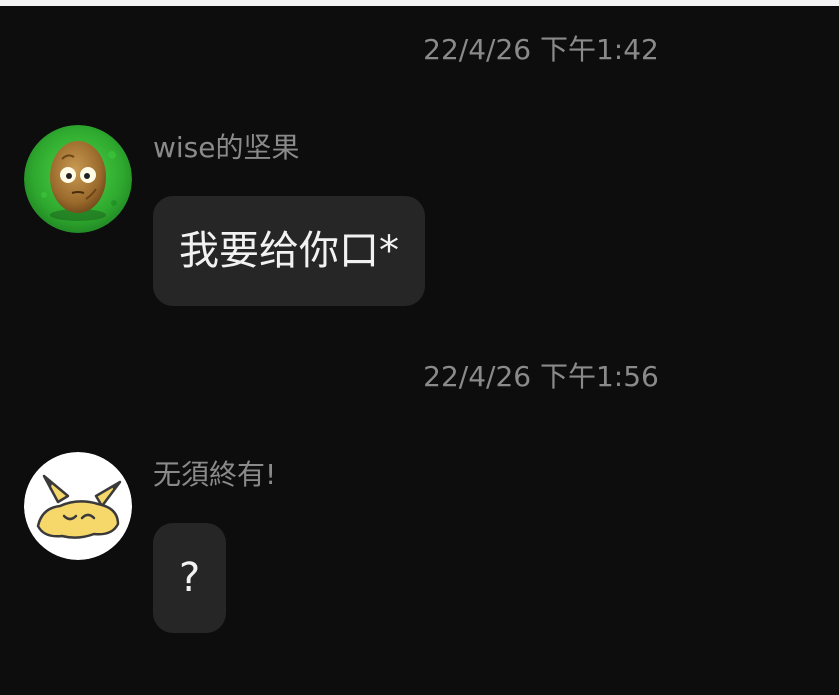 The height and width of the screenshot is (695, 839). I want to click on status-bar-edge, so click(419, 3).